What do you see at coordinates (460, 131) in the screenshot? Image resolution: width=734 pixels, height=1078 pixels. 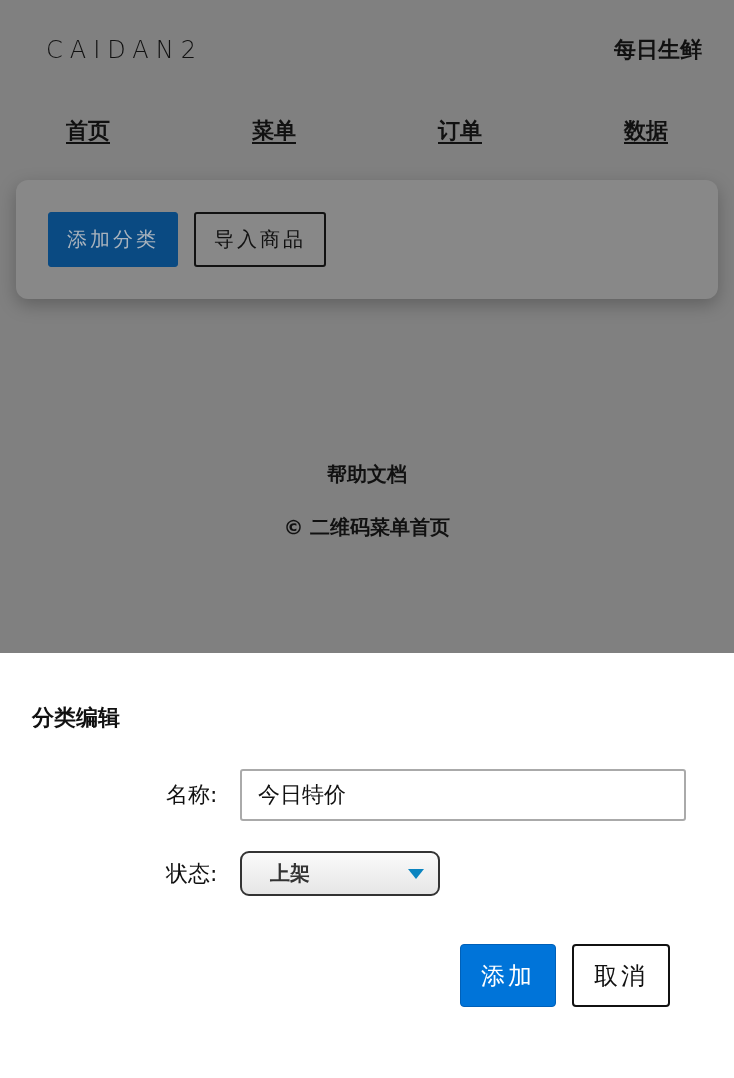 I see `nav-link: 订单` at bounding box center [460, 131].